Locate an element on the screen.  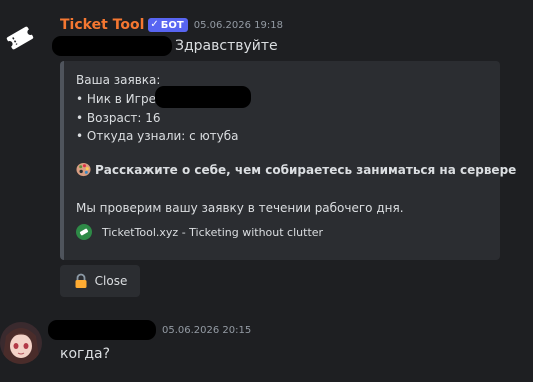
redacted-mention is located at coordinates (112, 46).